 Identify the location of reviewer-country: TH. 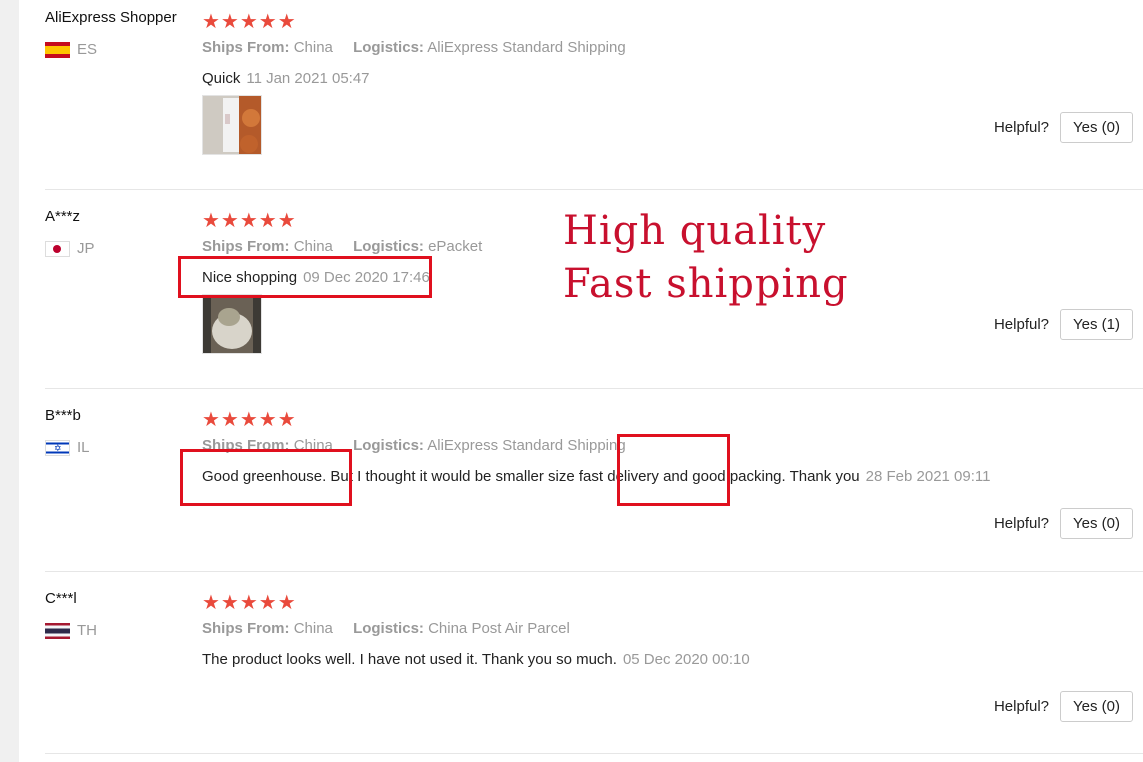
(71, 630).